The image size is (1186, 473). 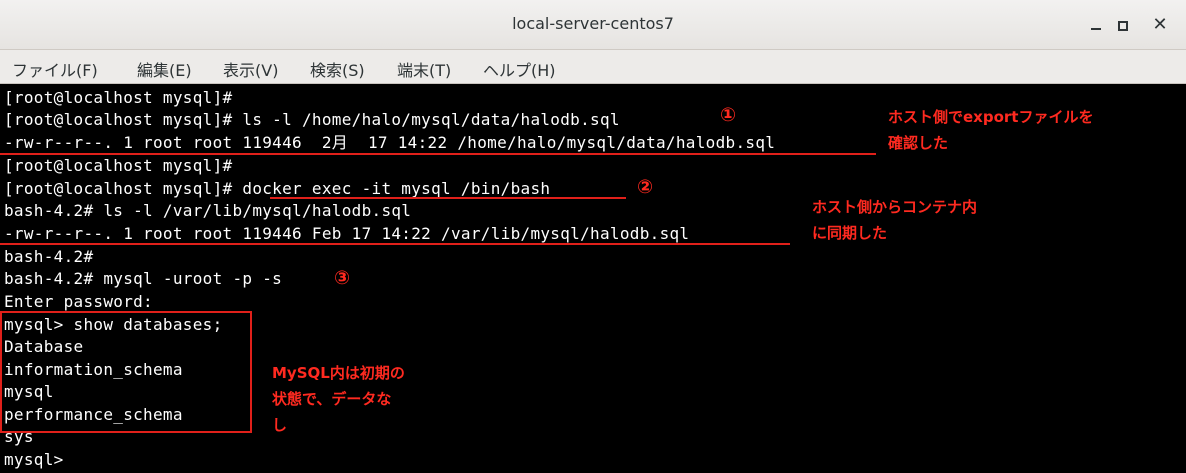 I want to click on note-sync-container-line1: ホスト側からコンテナ内, so click(x=895, y=207).